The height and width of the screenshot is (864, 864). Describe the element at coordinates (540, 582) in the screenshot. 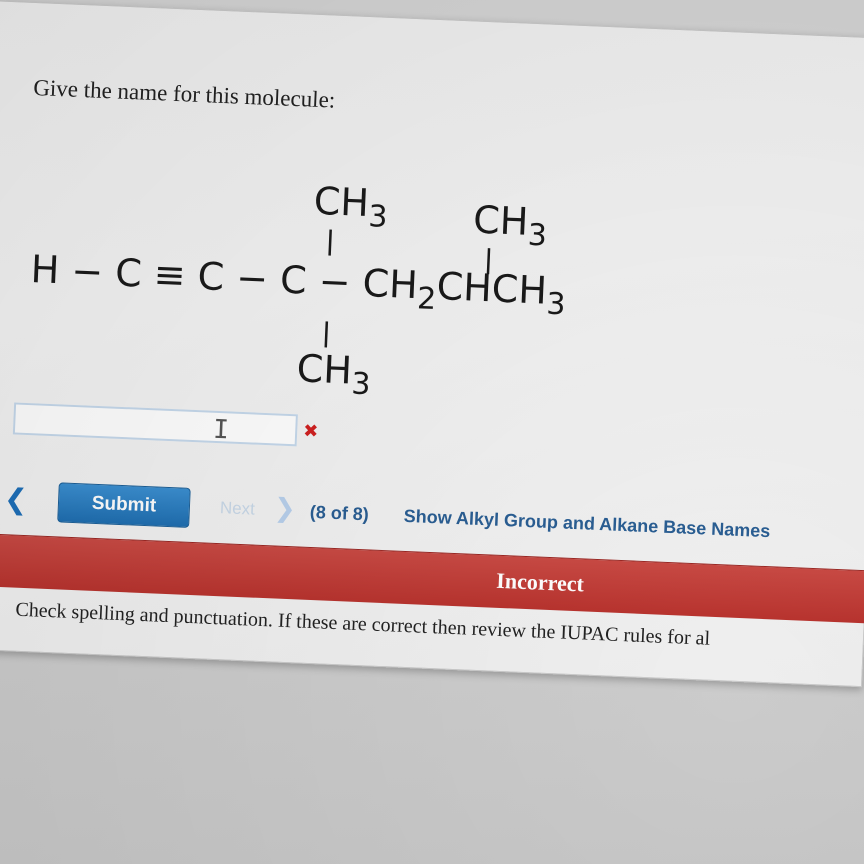

I see `result-label: Incorrect` at that location.